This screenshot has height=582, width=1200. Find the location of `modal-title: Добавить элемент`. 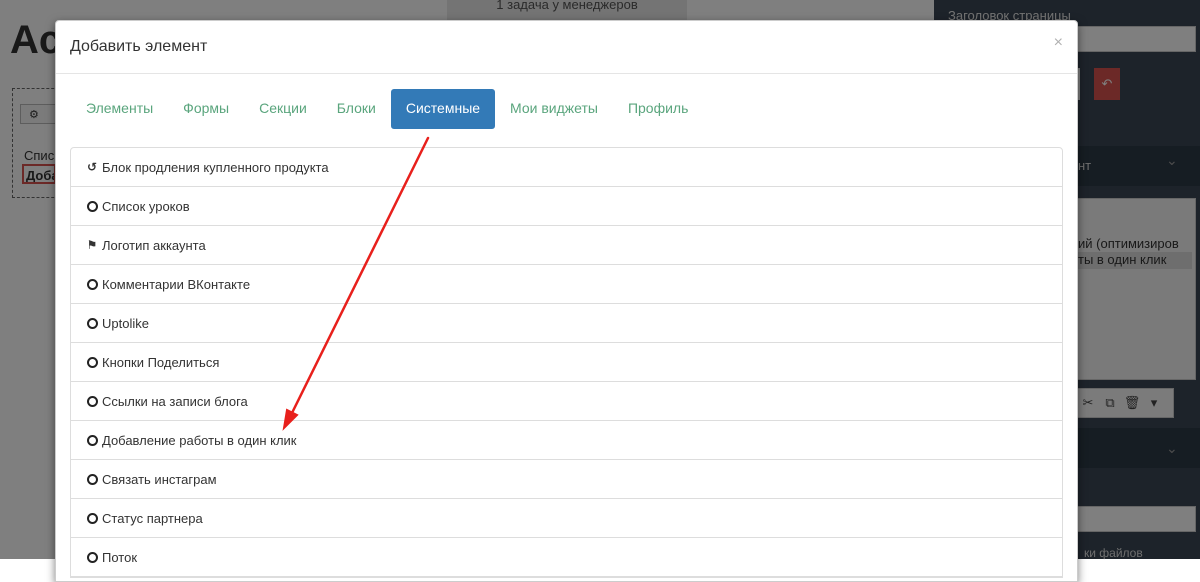

modal-title: Добавить элемент is located at coordinates (139, 46).